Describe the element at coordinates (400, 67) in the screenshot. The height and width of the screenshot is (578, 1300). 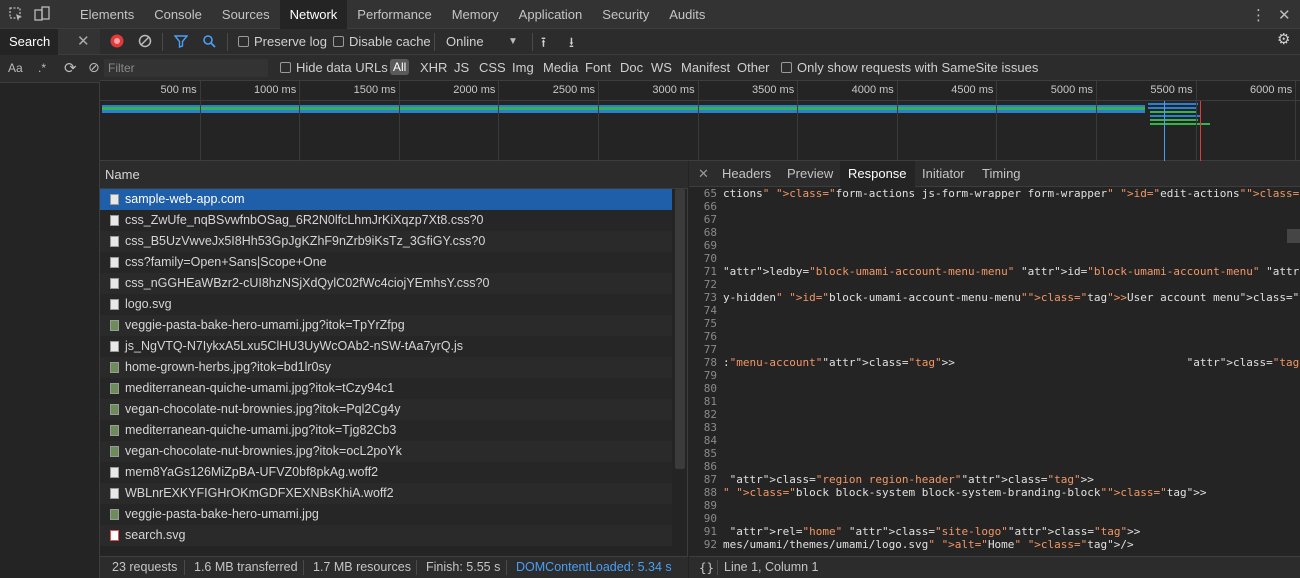
I see `type-filter-all: All` at that location.